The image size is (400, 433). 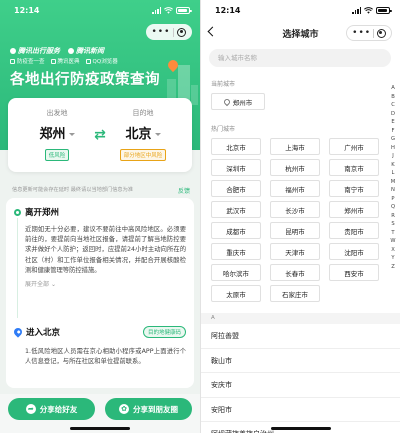 I want to click on index-letter: F, so click(x=393, y=131).